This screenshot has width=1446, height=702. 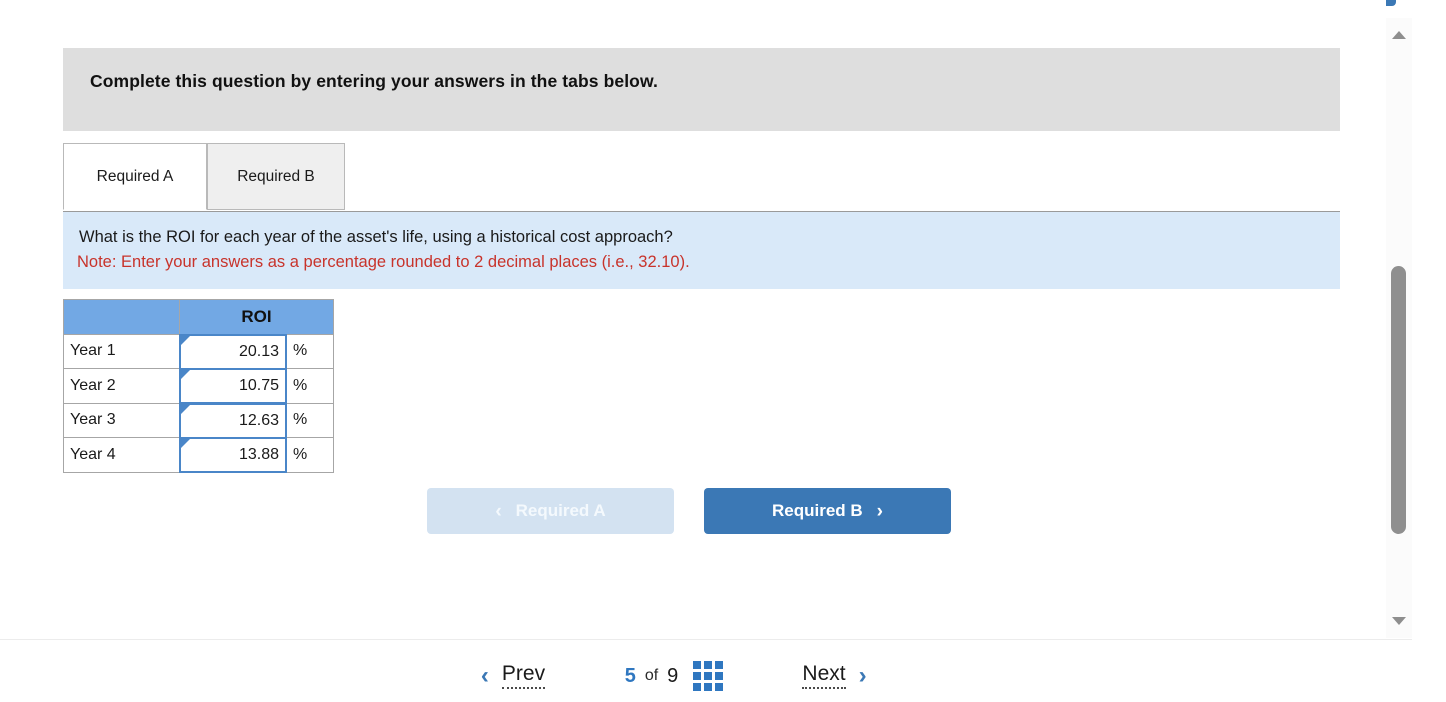 I want to click on row-label-year-3: Year 3, so click(x=121, y=420).